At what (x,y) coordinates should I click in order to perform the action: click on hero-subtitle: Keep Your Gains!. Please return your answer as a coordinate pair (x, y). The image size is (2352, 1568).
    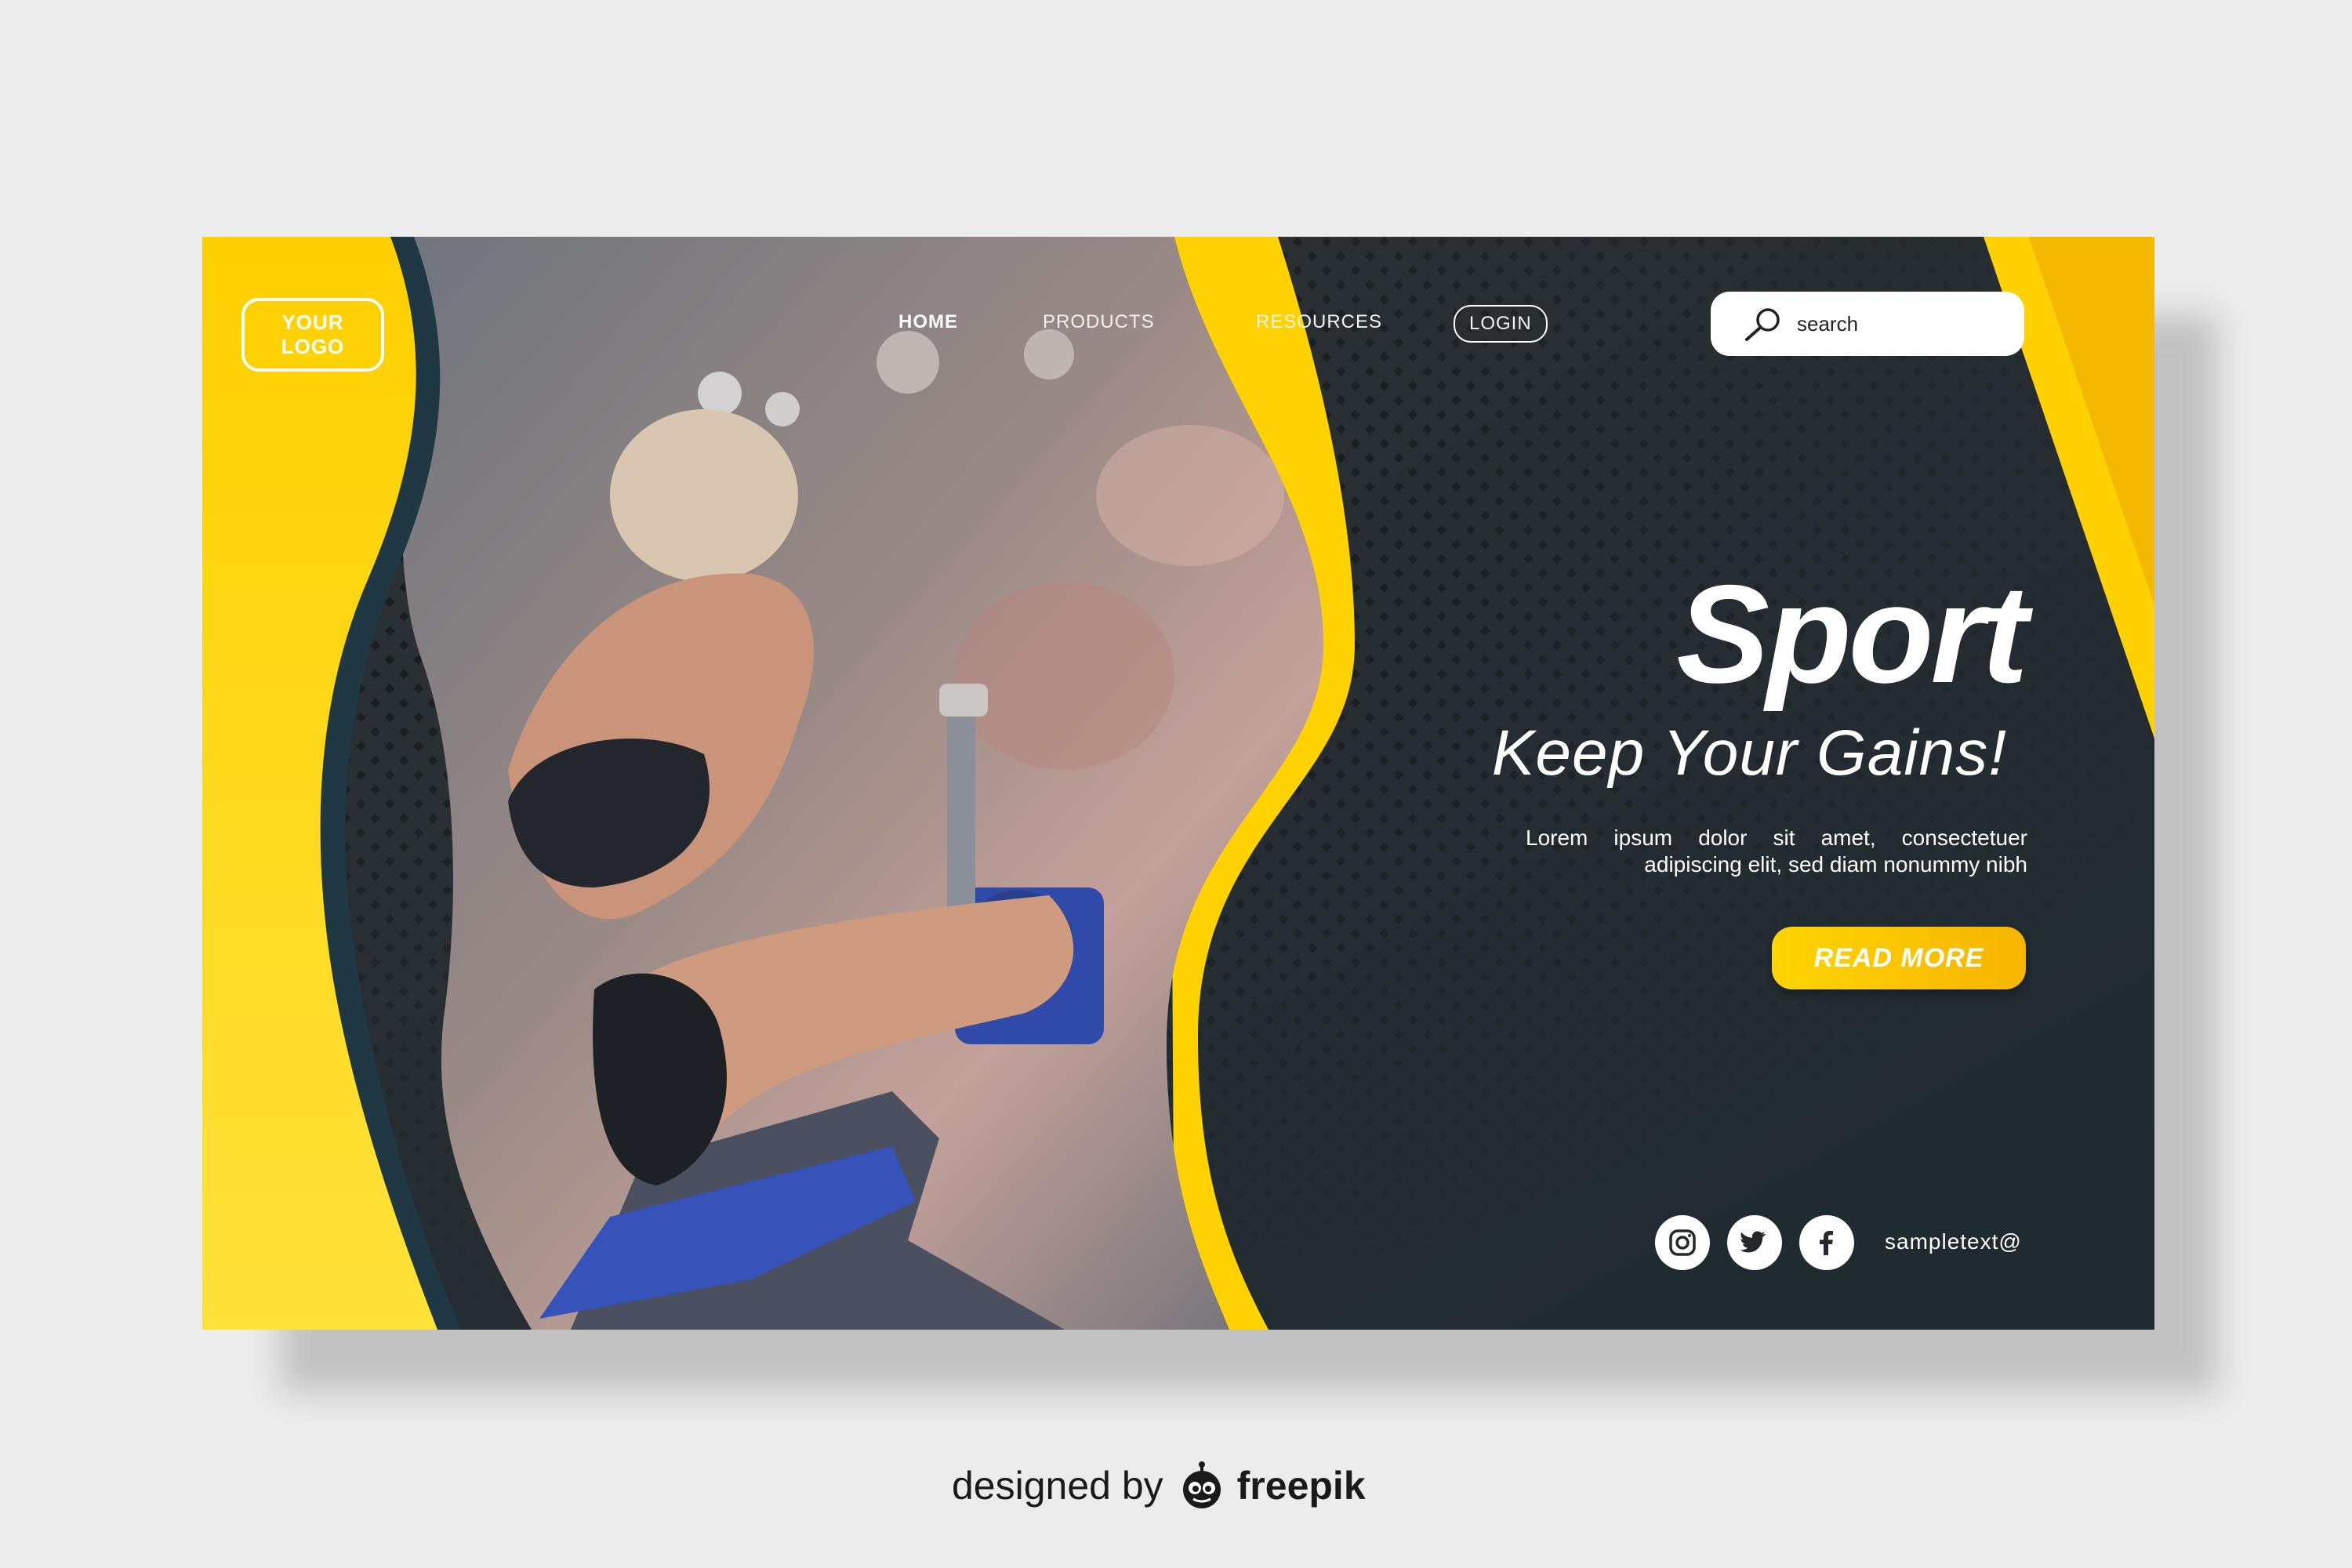
    Looking at the image, I should click on (1749, 753).